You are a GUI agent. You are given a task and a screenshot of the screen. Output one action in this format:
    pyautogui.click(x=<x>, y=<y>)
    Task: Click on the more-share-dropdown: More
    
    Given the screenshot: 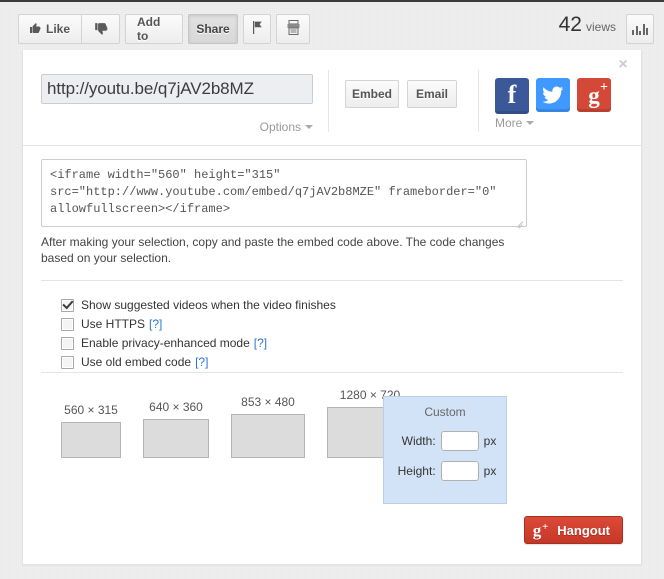 What is the action you would take?
    pyautogui.click(x=515, y=123)
    